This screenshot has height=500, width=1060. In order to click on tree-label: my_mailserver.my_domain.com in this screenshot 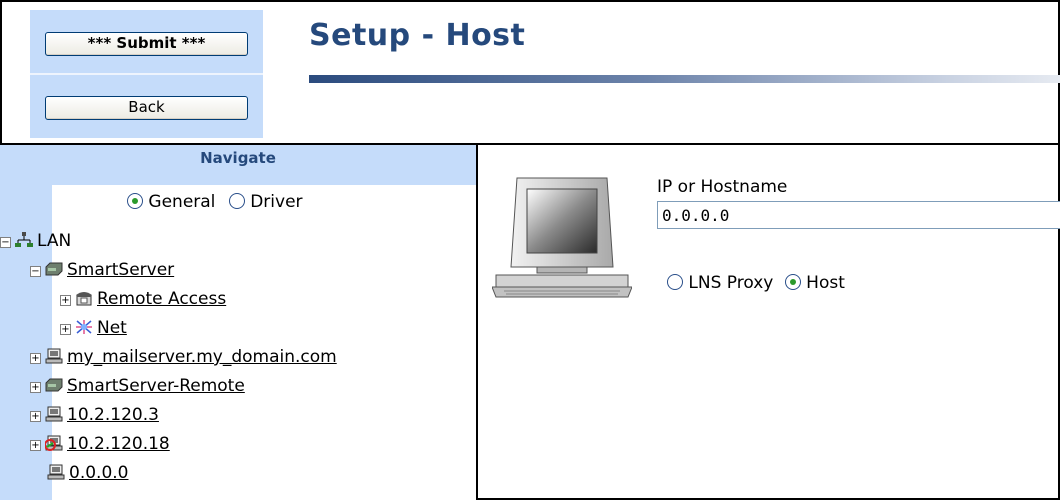, I will do `click(202, 357)`.